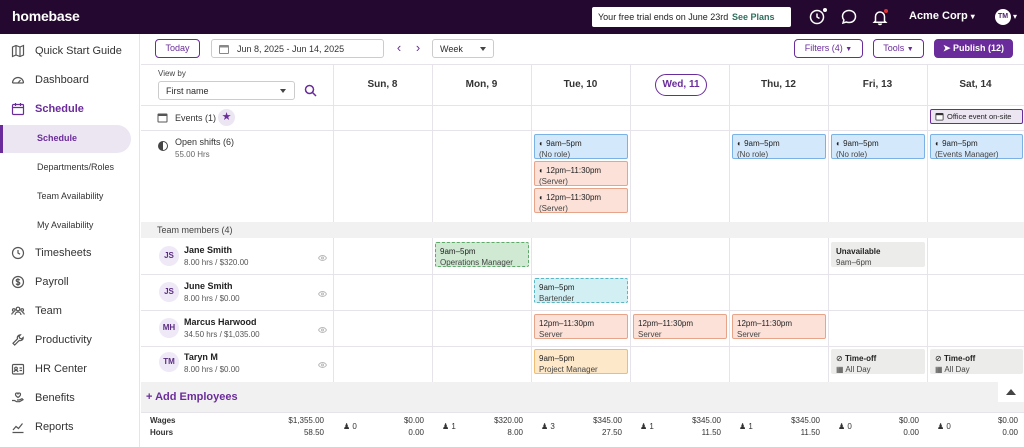 This screenshot has width=1024, height=447. I want to click on sidebar-item-hr-center: HR Center, so click(70, 370).